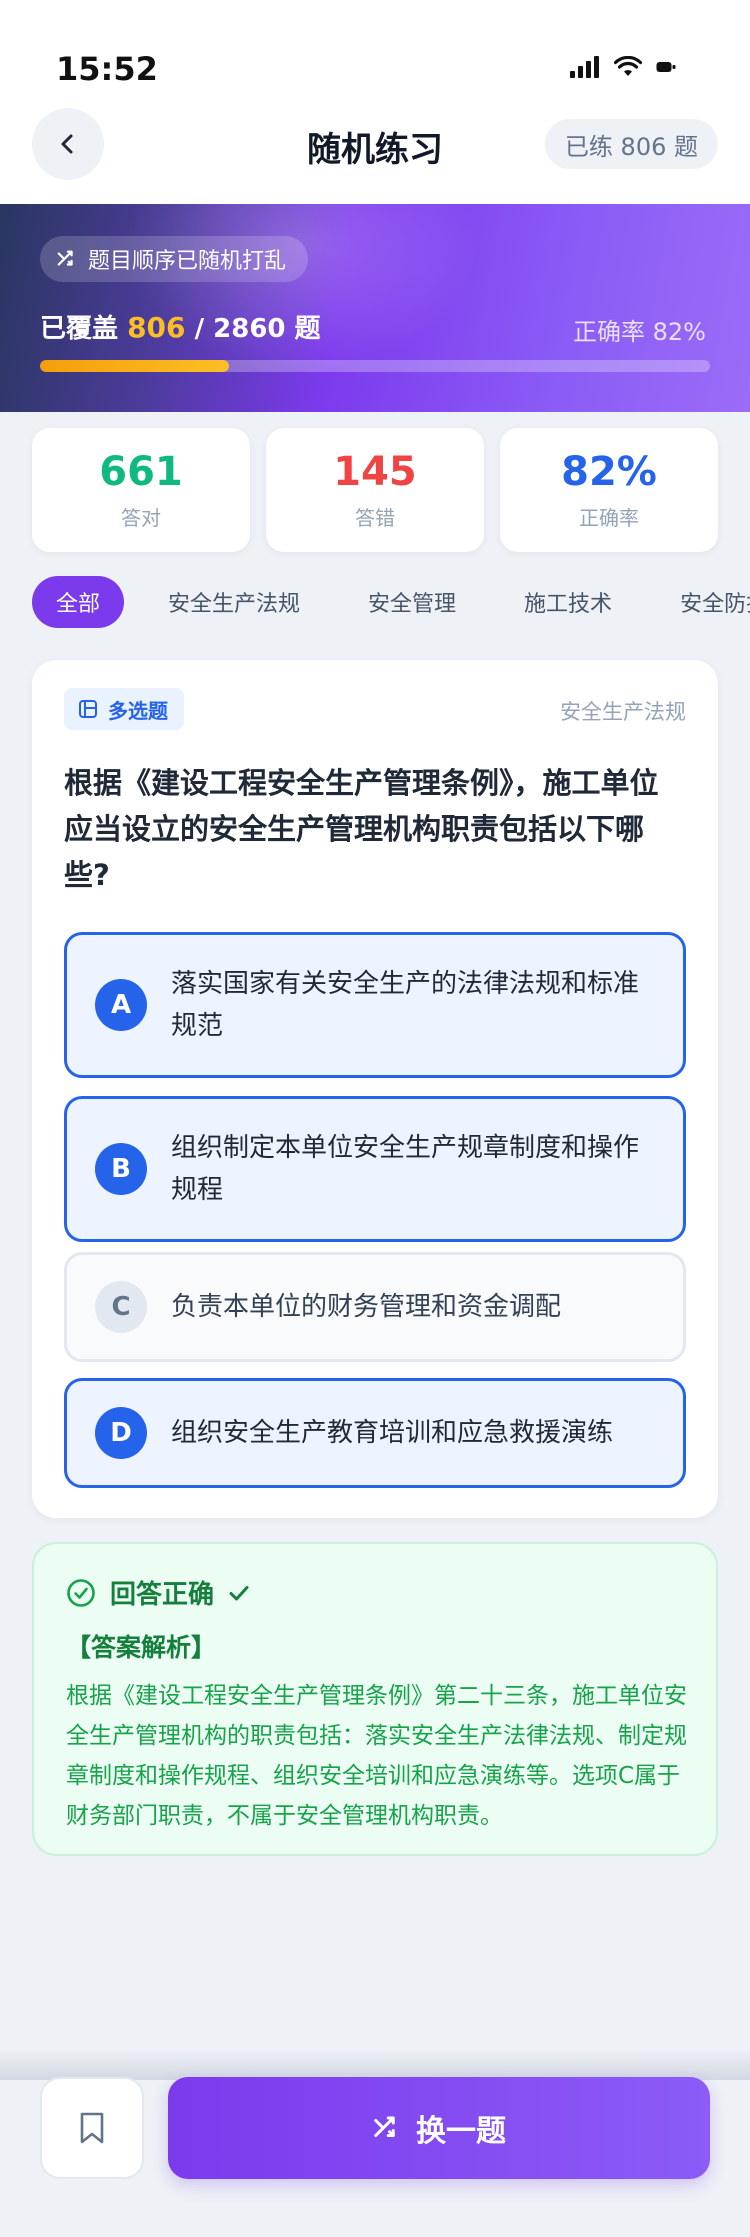 This screenshot has height=2237, width=750. I want to click on bookmark-icon, so click(92, 2128).